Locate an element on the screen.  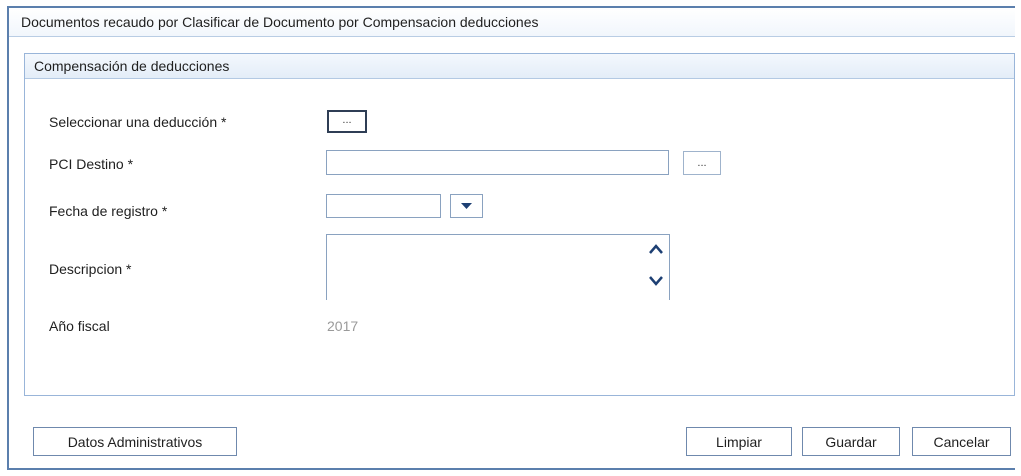
descripcion-label: Descripcion * is located at coordinates (90, 269).